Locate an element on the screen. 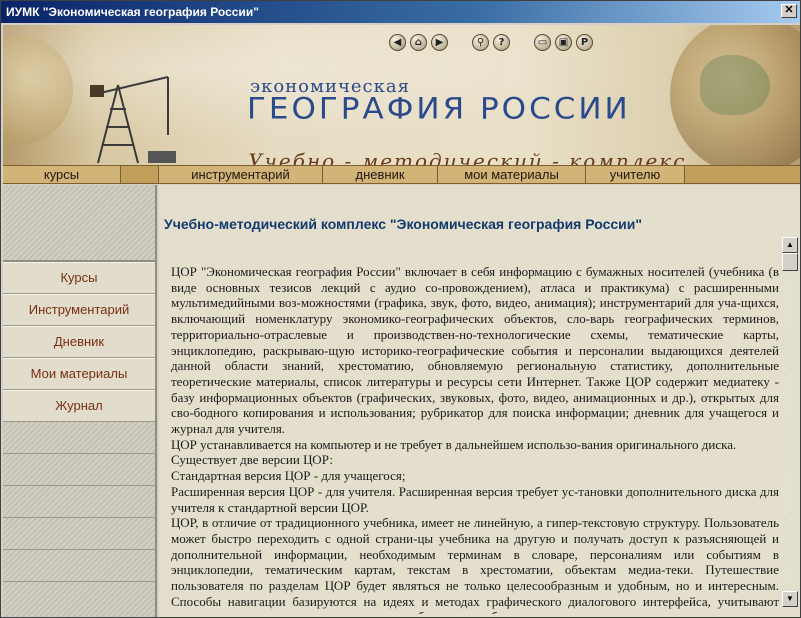 Image resolution: width=801 pixels, height=618 pixels. paragraph: Стандартная версия ЦОР - для учащегося; is located at coordinates (288, 476).